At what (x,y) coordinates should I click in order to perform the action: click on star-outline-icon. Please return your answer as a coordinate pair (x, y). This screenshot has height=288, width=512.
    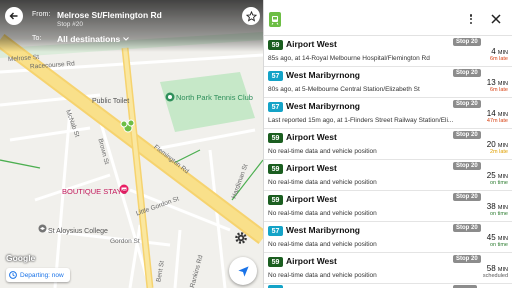
    Looking at the image, I should click on (251, 16).